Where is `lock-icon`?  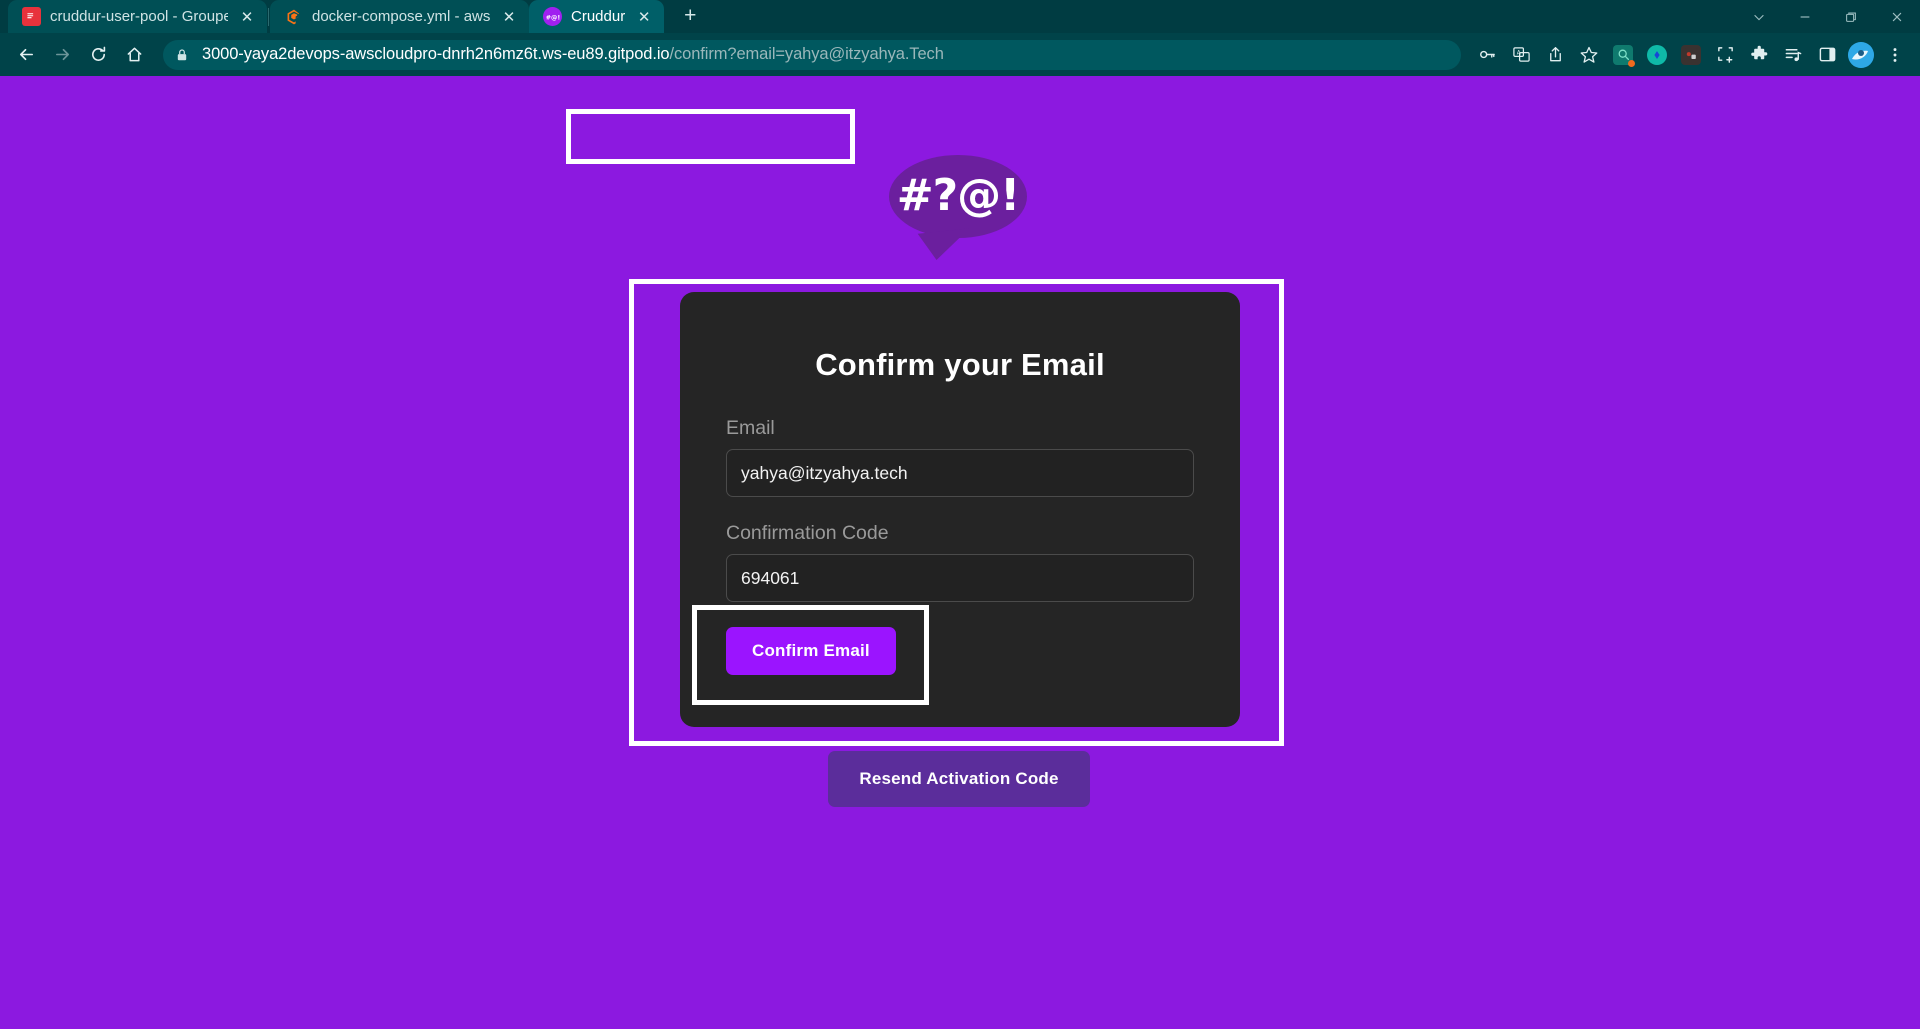
lock-icon is located at coordinates (183, 55).